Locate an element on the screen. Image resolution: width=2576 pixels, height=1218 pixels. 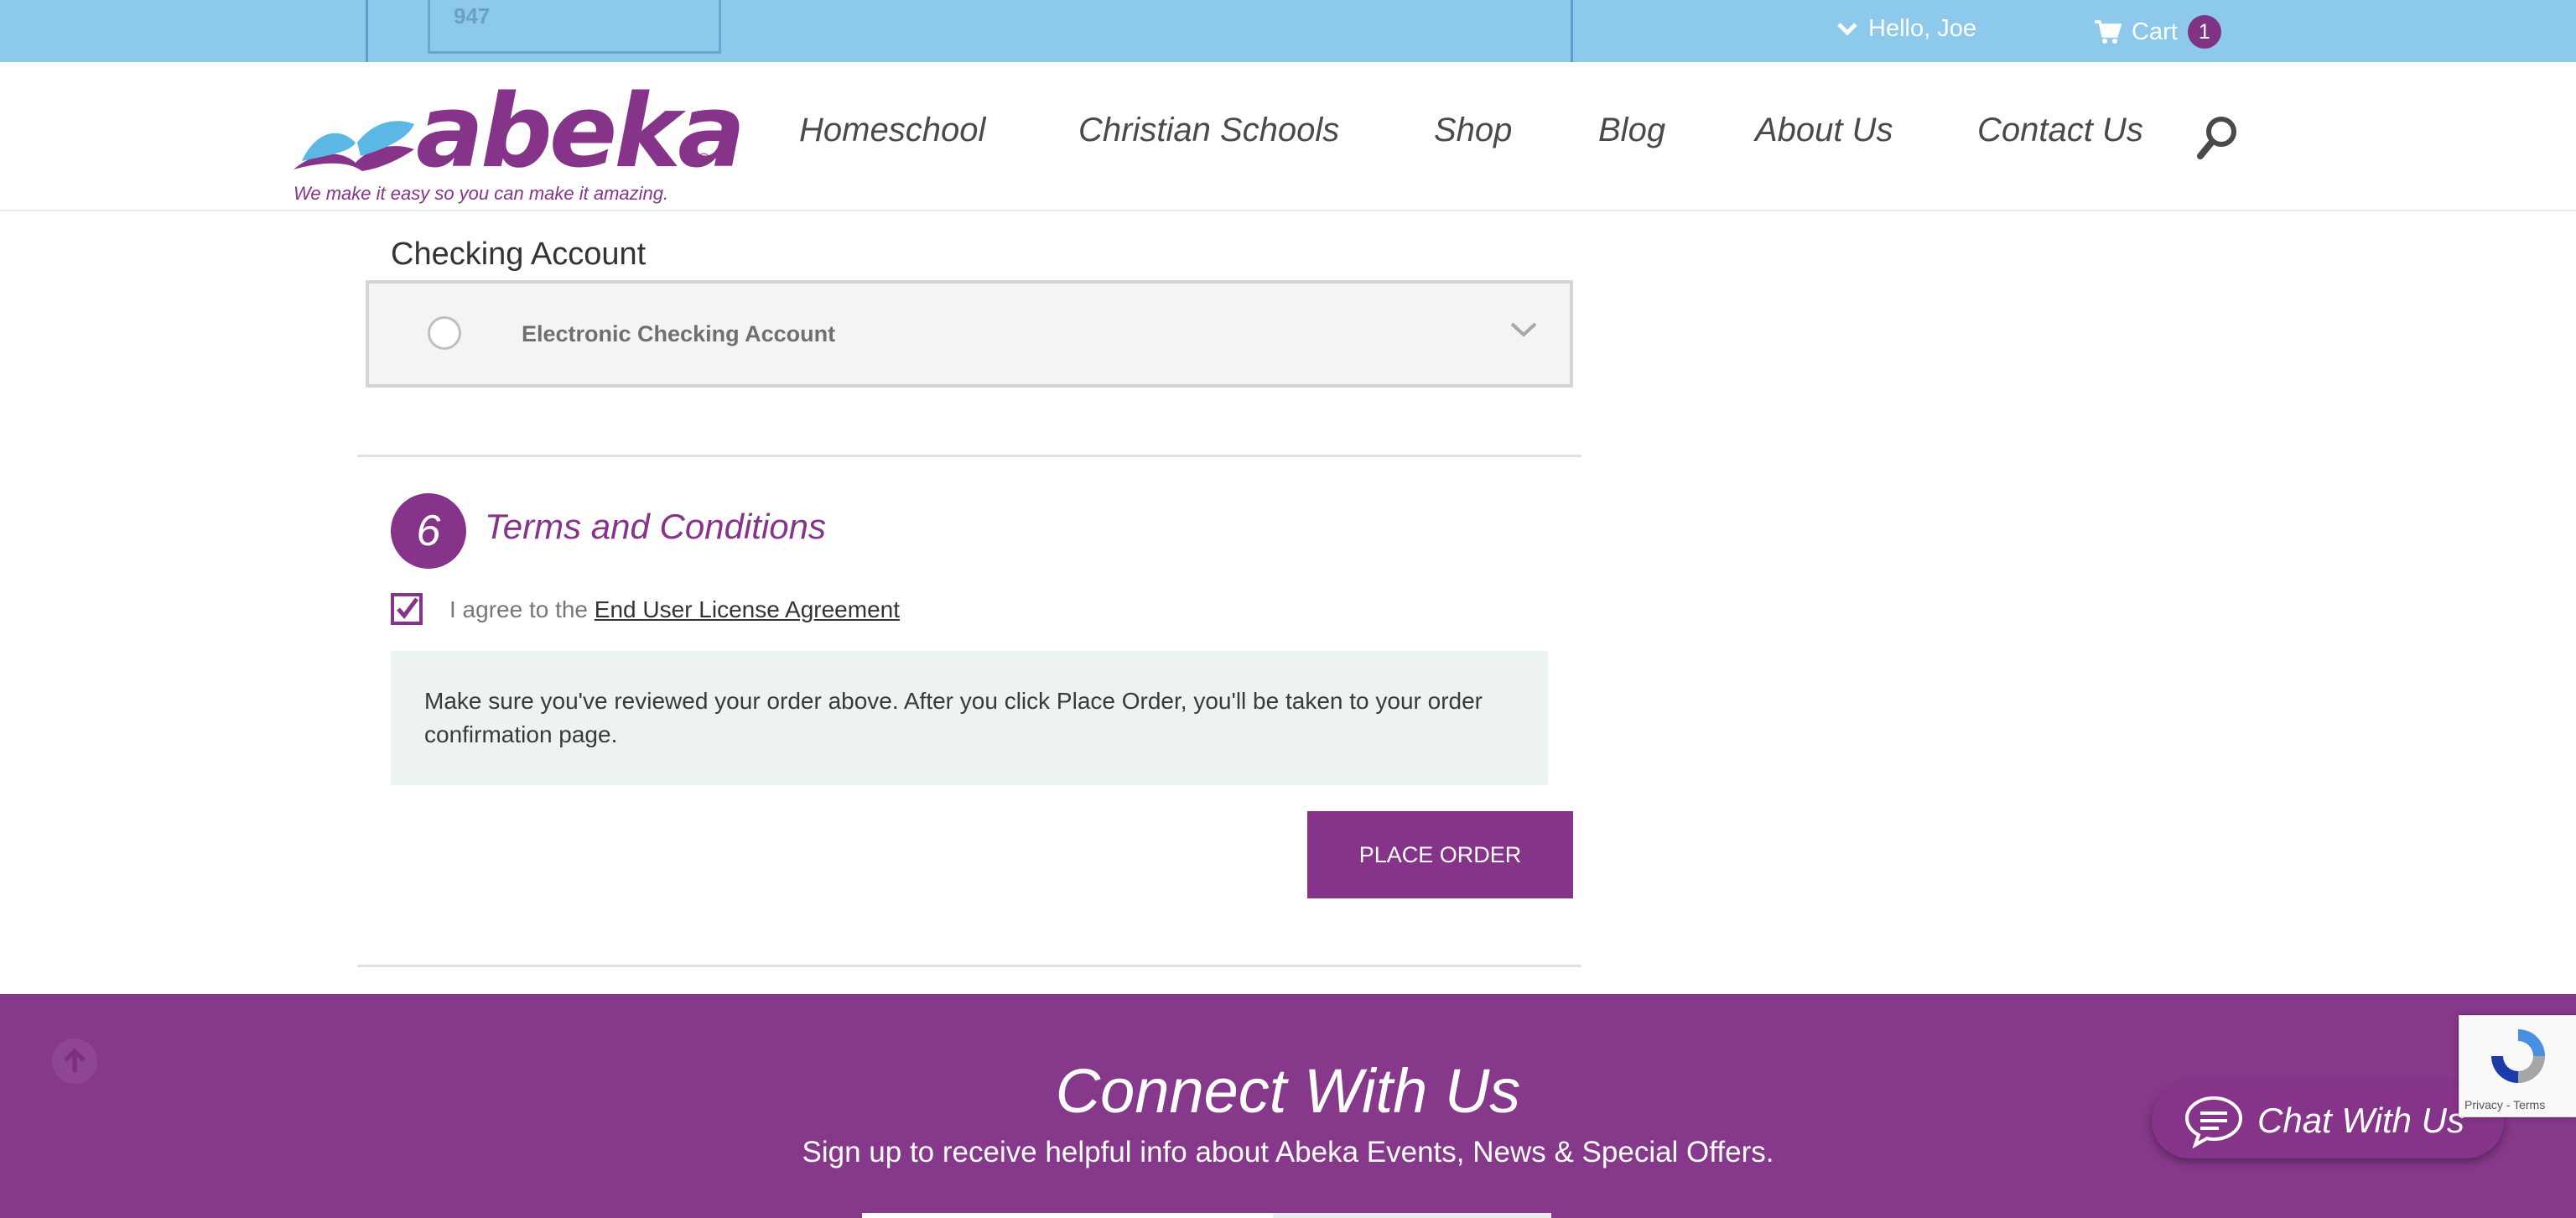
open-book-icon is located at coordinates (353, 146).